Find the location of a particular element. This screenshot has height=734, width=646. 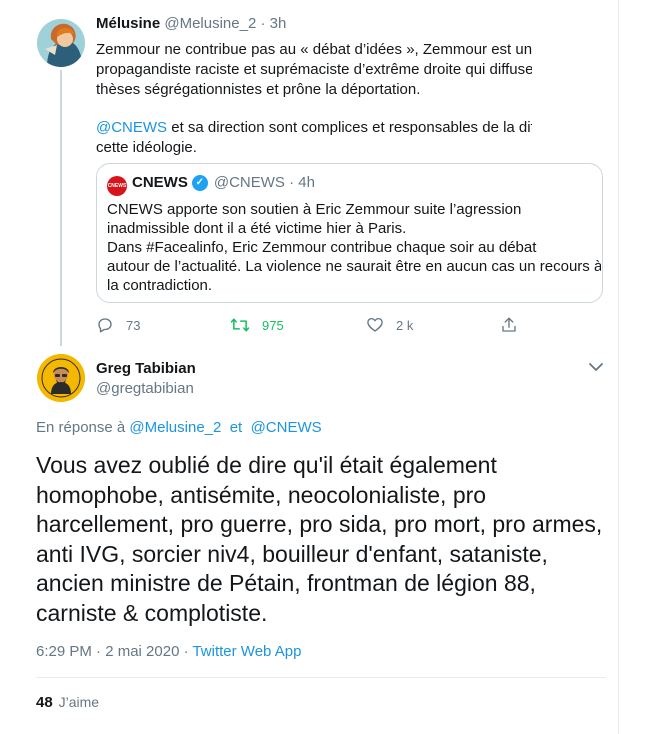

quoted-author: CNEWS ✓ @CNEWS · 4h is located at coordinates (223, 182).